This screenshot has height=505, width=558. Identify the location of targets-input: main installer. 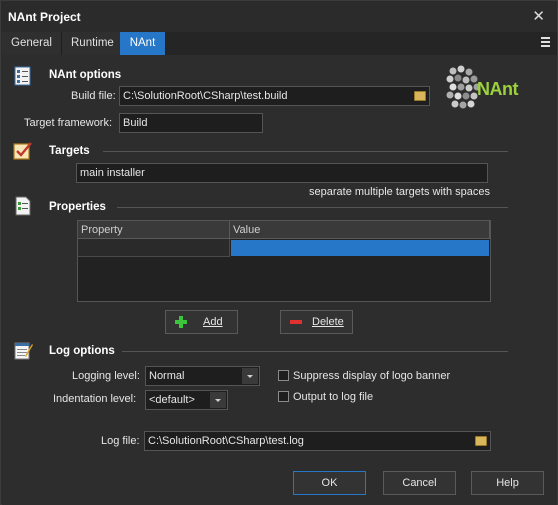
(282, 173).